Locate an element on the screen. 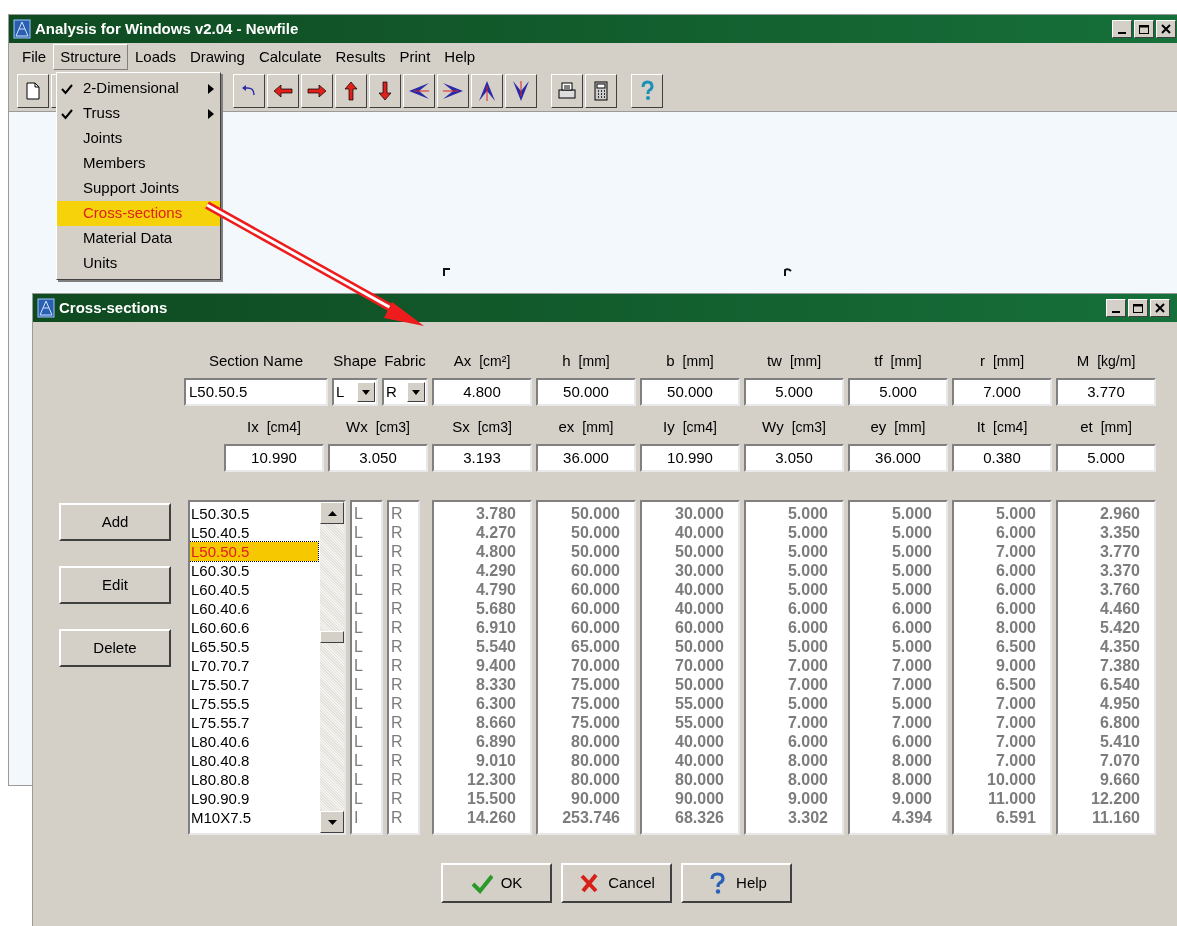 This screenshot has height=926, width=1177. menu-item: Results is located at coordinates (360, 57).